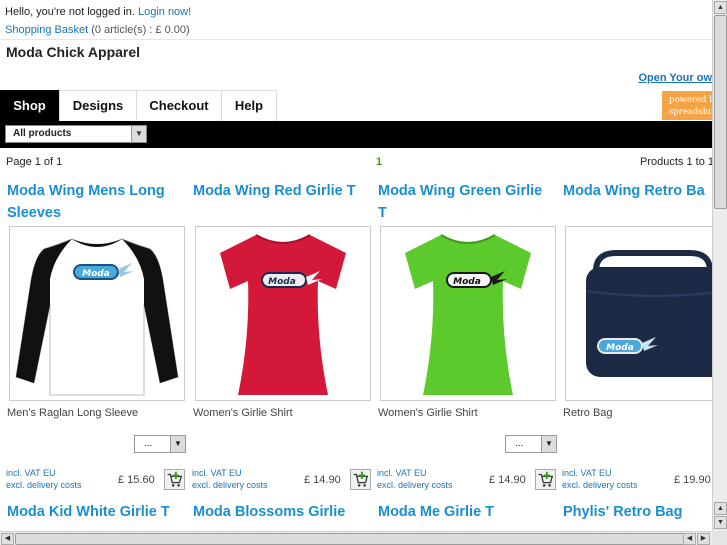 Image resolution: width=727 pixels, height=545 pixels. I want to click on vertical-scrollbar: ▲ ▲ ▼, so click(719, 265).